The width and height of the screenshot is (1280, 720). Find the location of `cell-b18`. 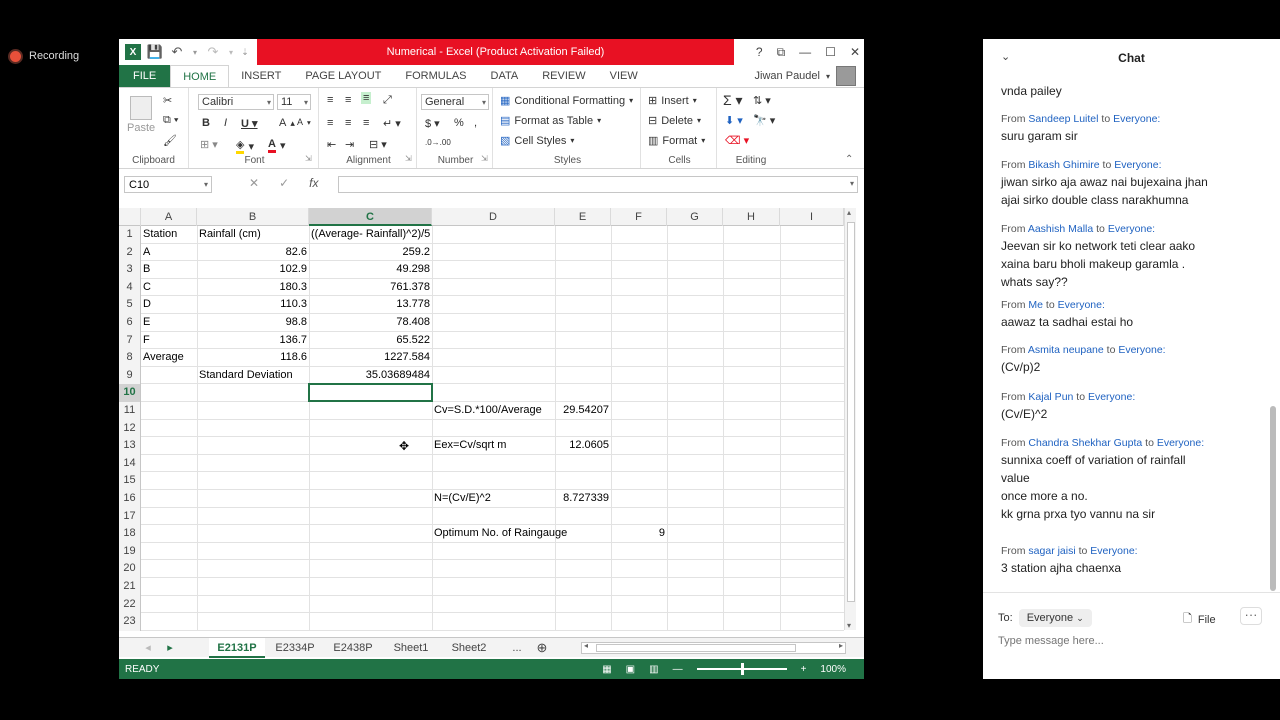

cell-b18 is located at coordinates (253, 534).